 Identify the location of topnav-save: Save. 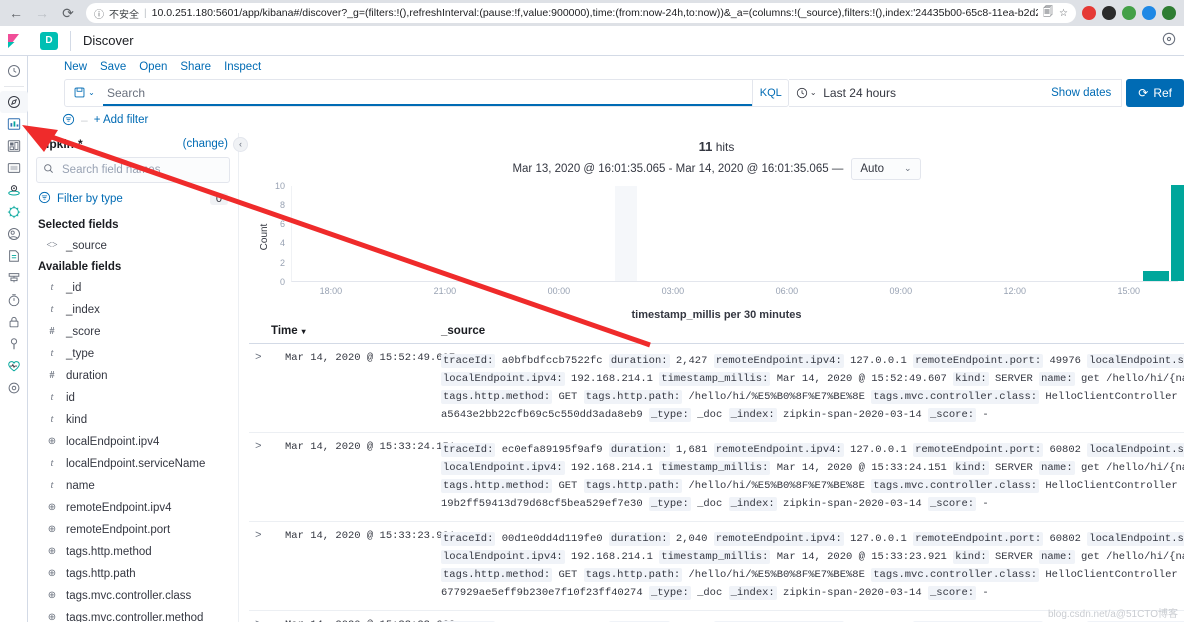
(113, 67).